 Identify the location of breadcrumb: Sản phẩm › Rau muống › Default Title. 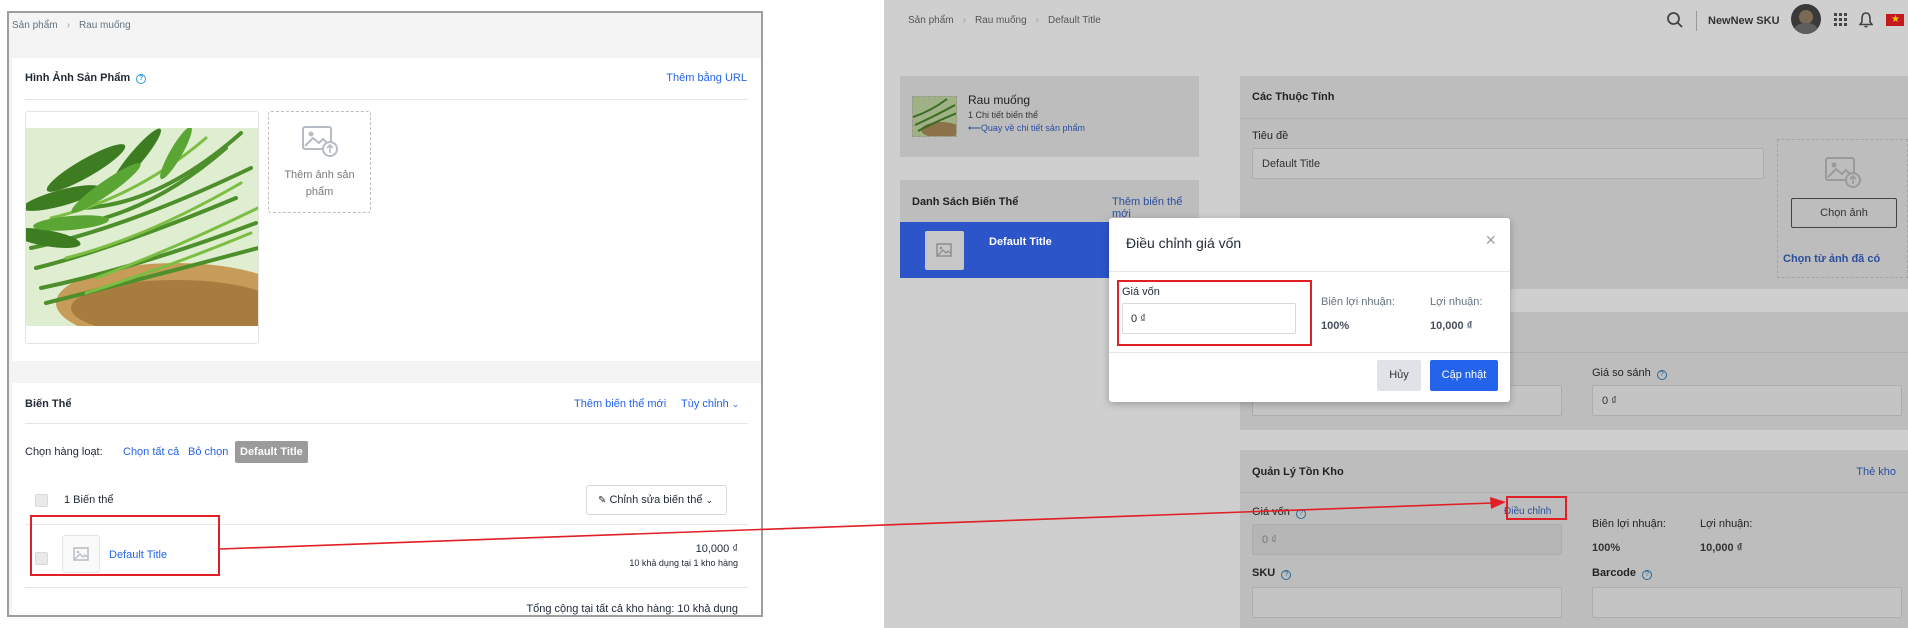
(1004, 20).